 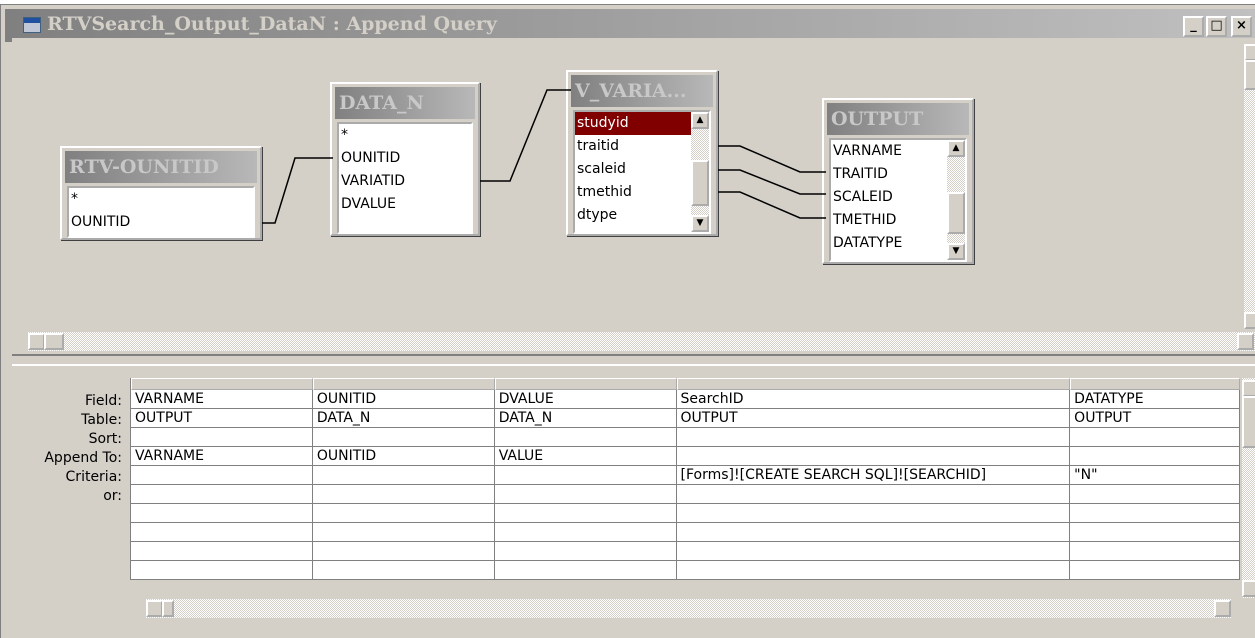 What do you see at coordinates (1155, 399) in the screenshot?
I see `grid-cell: DATATYPE` at bounding box center [1155, 399].